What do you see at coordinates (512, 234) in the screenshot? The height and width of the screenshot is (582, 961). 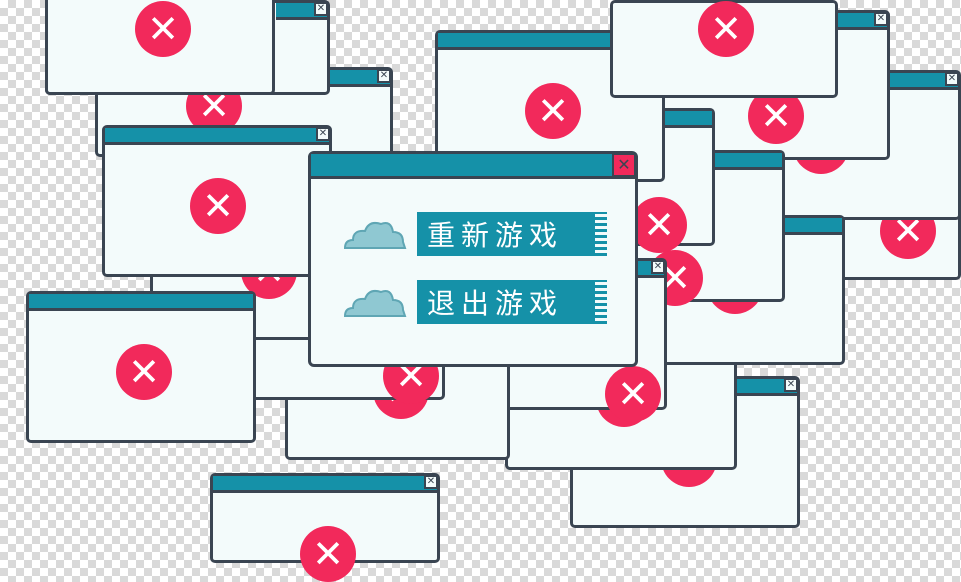 I see `restart-game-button: 重新游戏` at bounding box center [512, 234].